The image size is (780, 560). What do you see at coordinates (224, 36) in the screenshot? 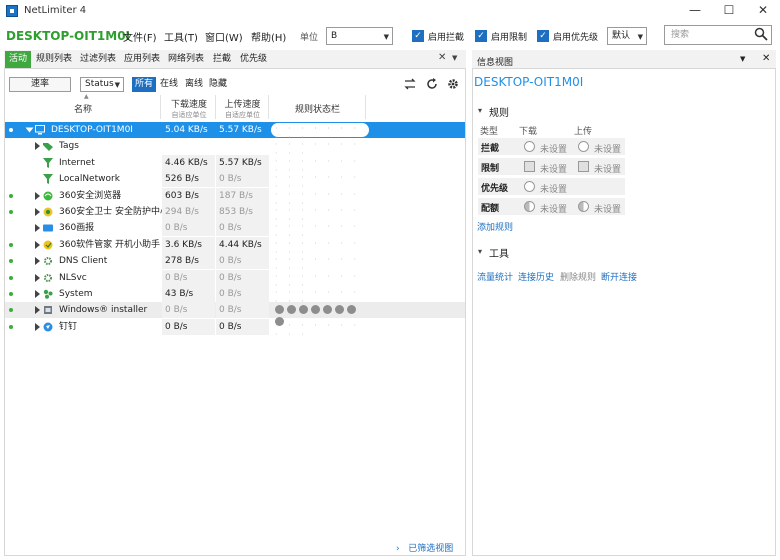
I see `menu-window: 窗口(W)` at bounding box center [224, 36].